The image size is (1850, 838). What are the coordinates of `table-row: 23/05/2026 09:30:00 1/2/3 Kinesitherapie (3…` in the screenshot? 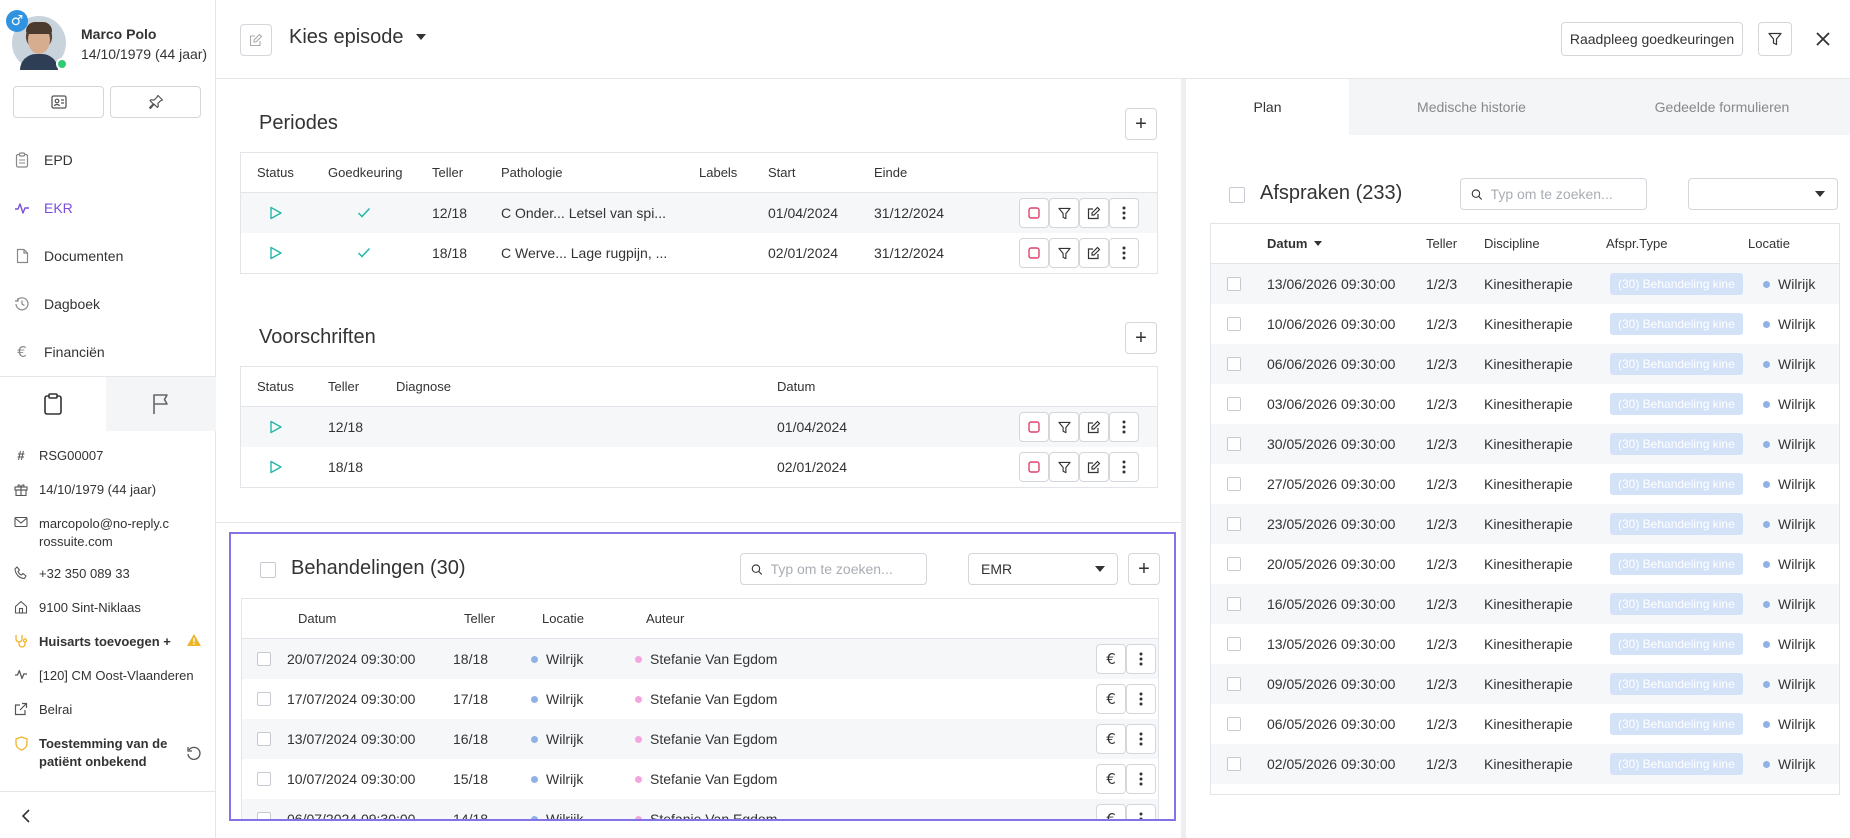 It's located at (1525, 524).